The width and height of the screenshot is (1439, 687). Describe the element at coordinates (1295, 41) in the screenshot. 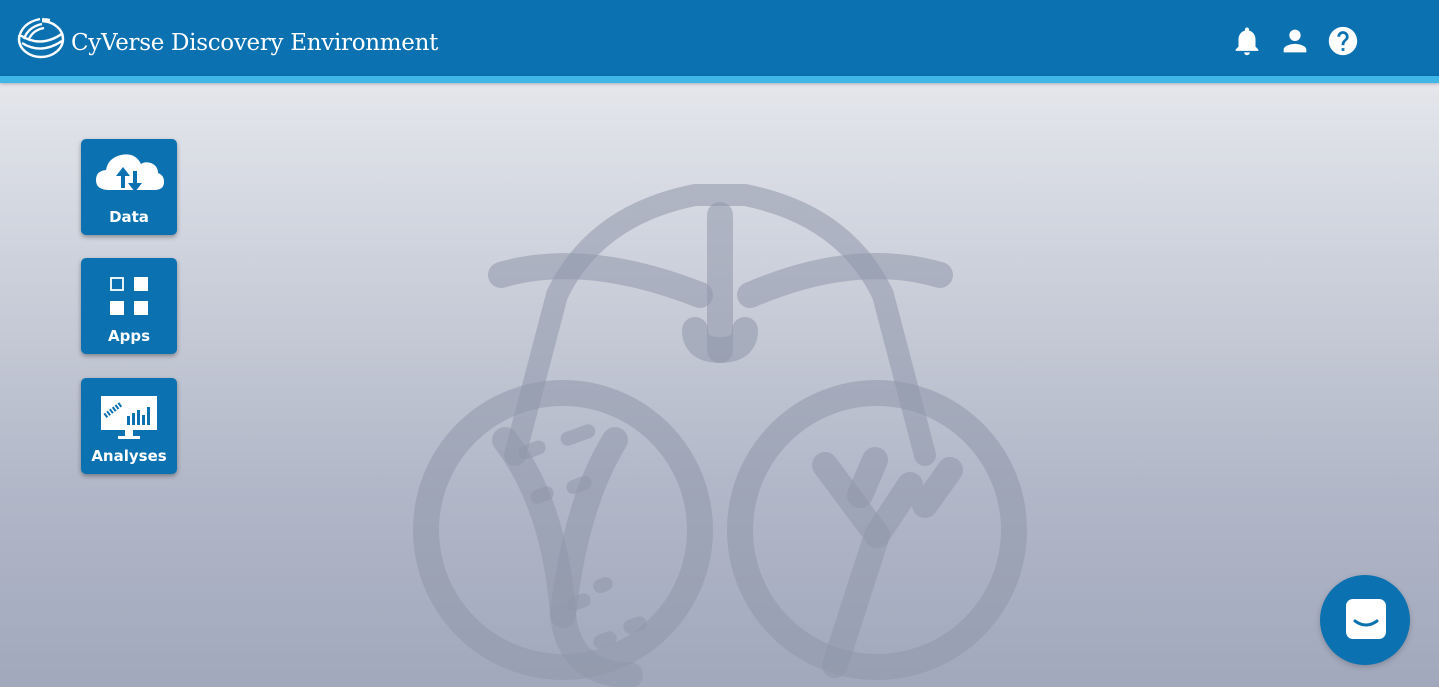

I see `user-account-icon` at that location.